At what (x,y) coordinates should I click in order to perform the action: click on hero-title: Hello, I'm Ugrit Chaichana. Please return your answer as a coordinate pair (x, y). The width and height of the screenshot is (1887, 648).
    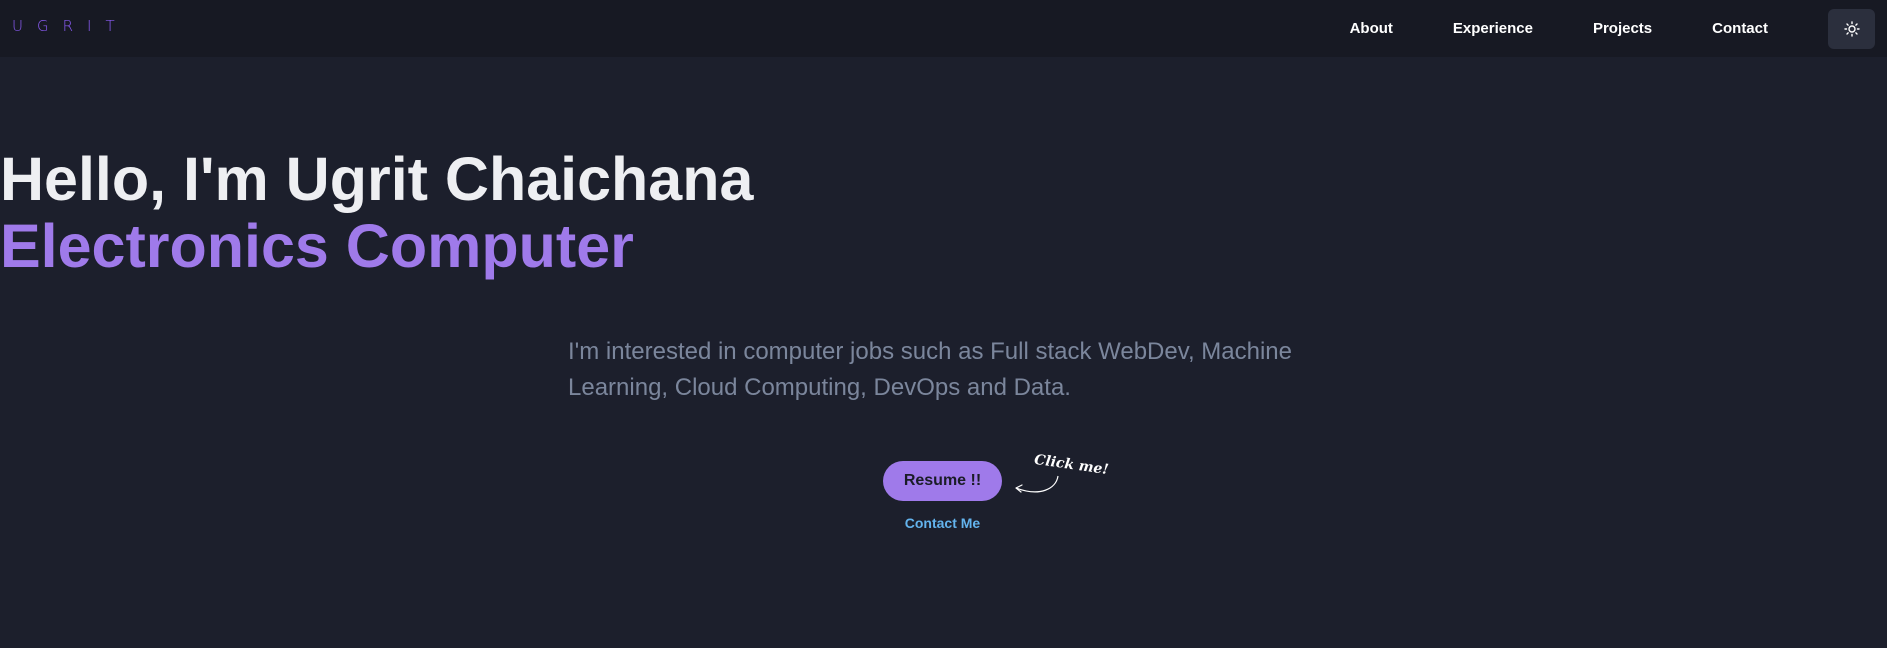
    Looking at the image, I should click on (377, 179).